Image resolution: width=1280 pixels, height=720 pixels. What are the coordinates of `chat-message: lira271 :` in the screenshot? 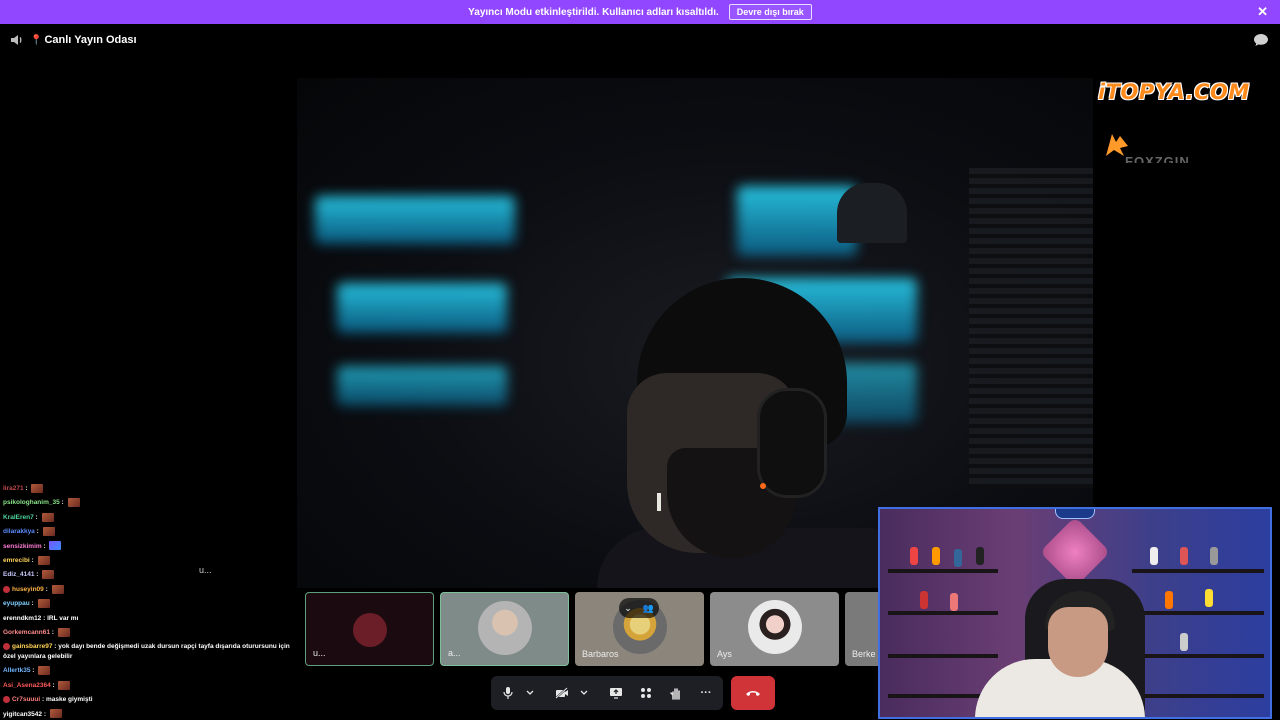 It's located at (148, 489).